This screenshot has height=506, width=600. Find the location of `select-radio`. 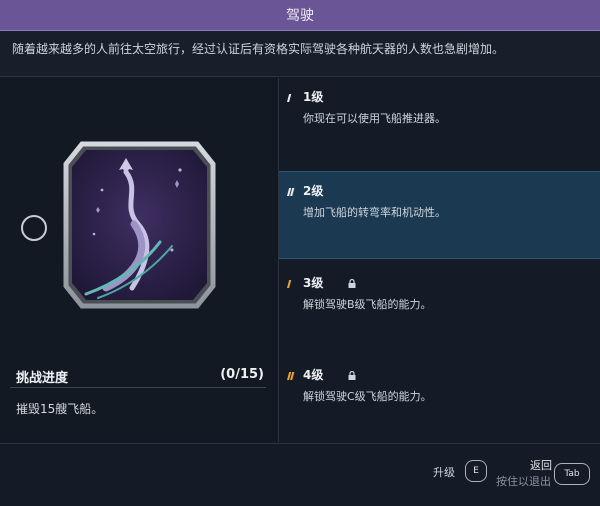

select-radio is located at coordinates (34, 228).